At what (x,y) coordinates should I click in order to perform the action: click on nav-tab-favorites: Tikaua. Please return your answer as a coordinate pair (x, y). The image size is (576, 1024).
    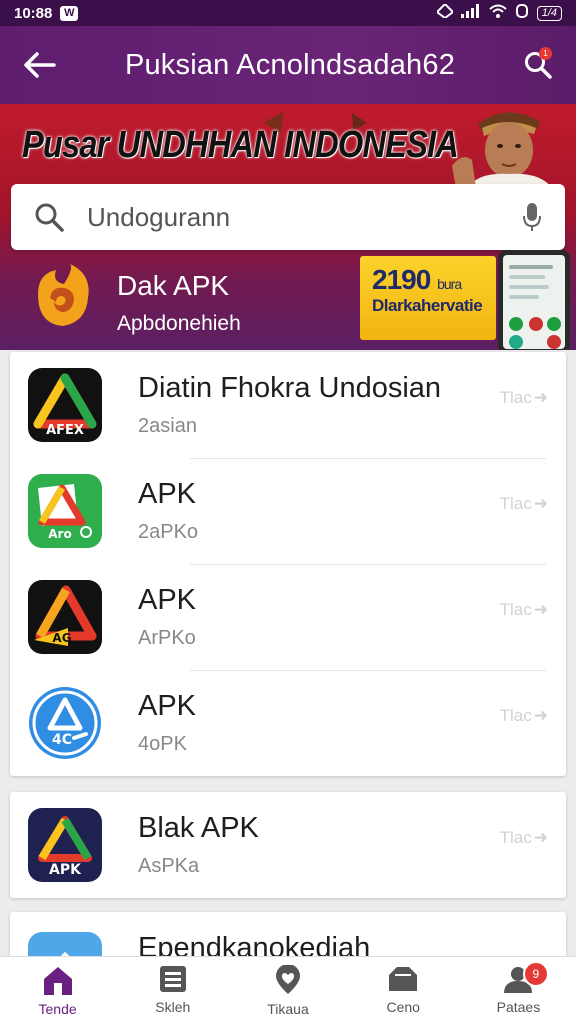
    Looking at the image, I should click on (287, 990).